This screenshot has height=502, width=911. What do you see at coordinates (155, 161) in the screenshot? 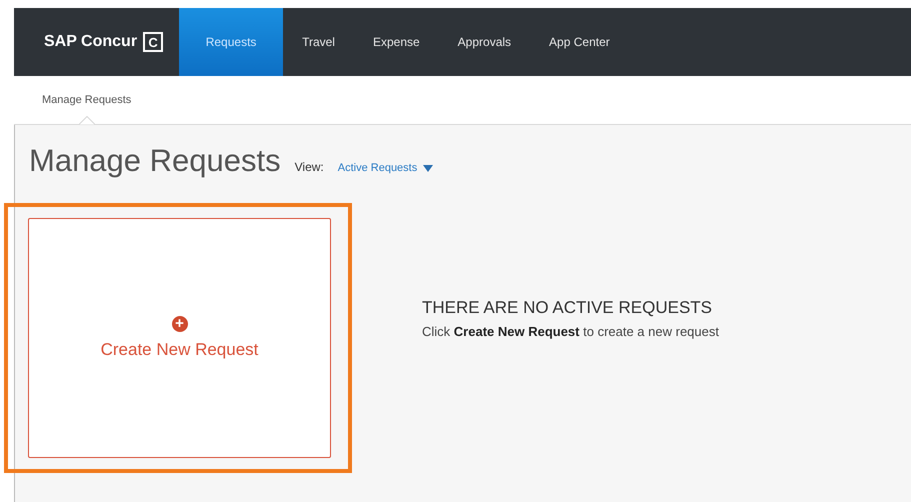
I see `page-title: Manage Requests` at bounding box center [155, 161].